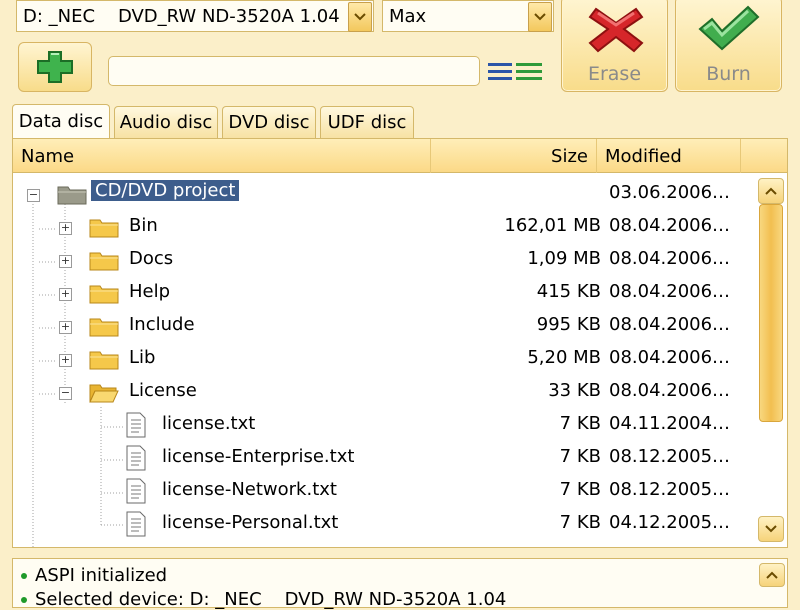  Describe the element at coordinates (408, 16) in the screenshot. I see `speed-select-value: Max` at that location.